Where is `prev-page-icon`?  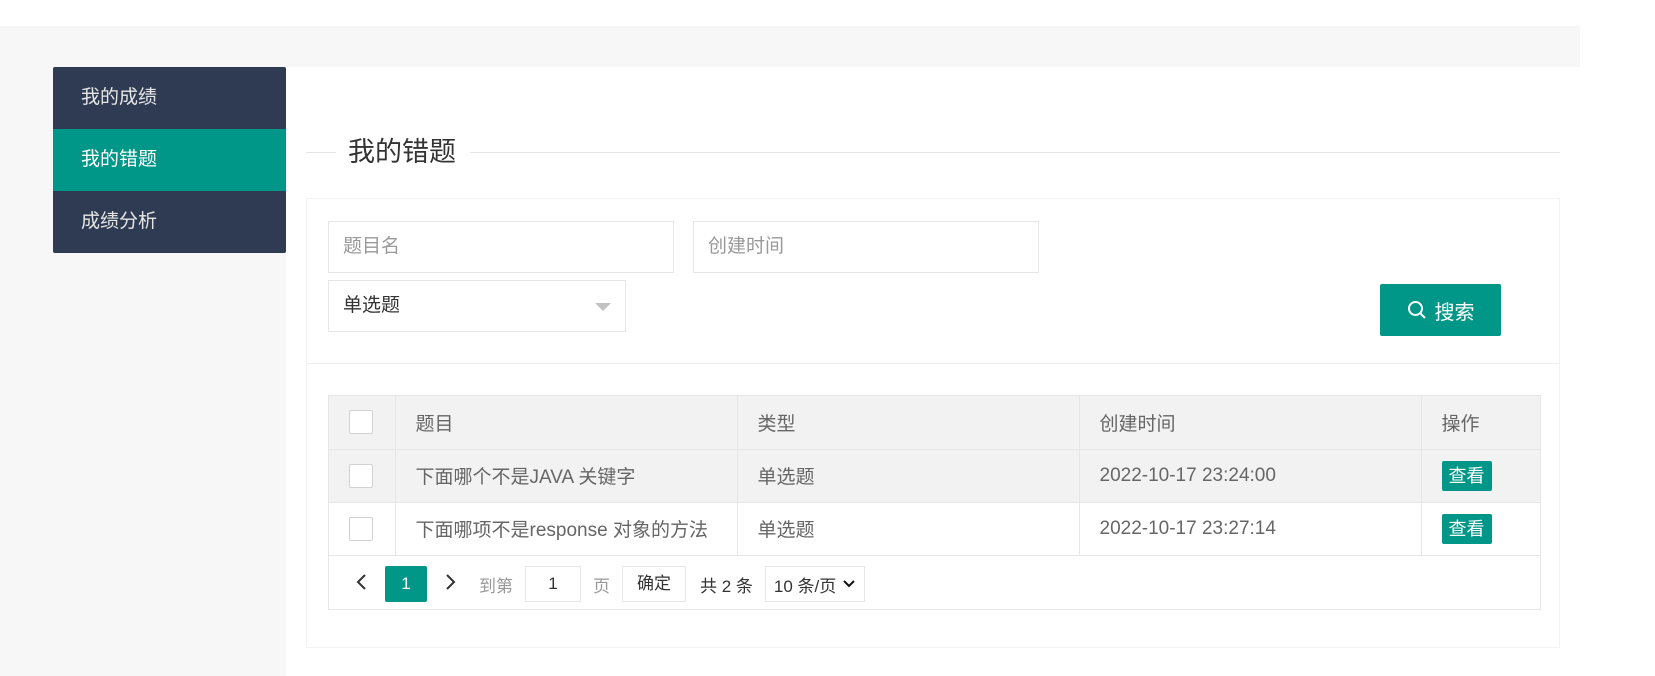 prev-page-icon is located at coordinates (362, 584).